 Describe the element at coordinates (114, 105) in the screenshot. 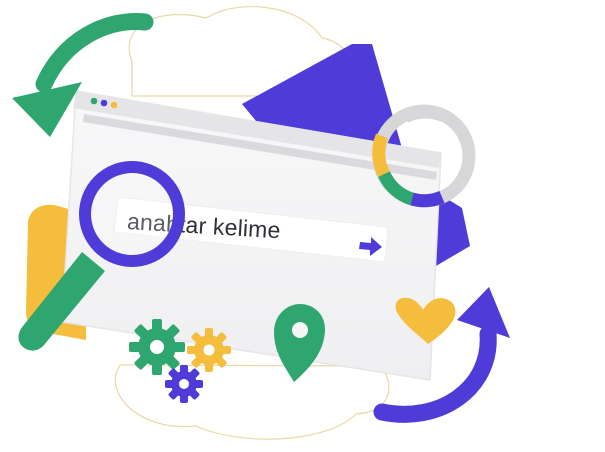

I see `window-dot-yellow-icon` at that location.